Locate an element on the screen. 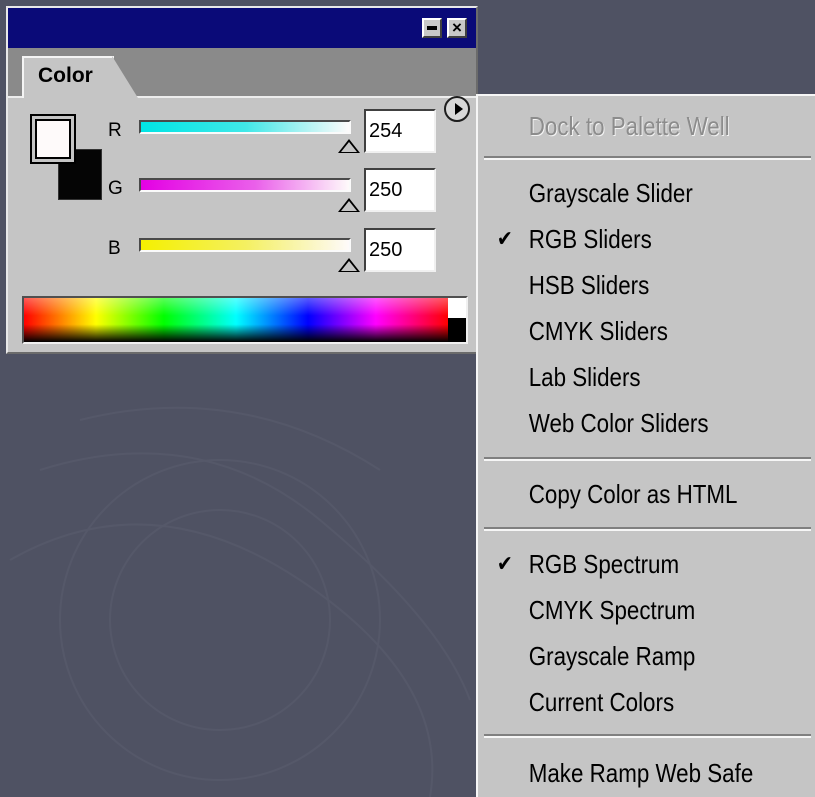  blue-slider-thumb is located at coordinates (349, 265).